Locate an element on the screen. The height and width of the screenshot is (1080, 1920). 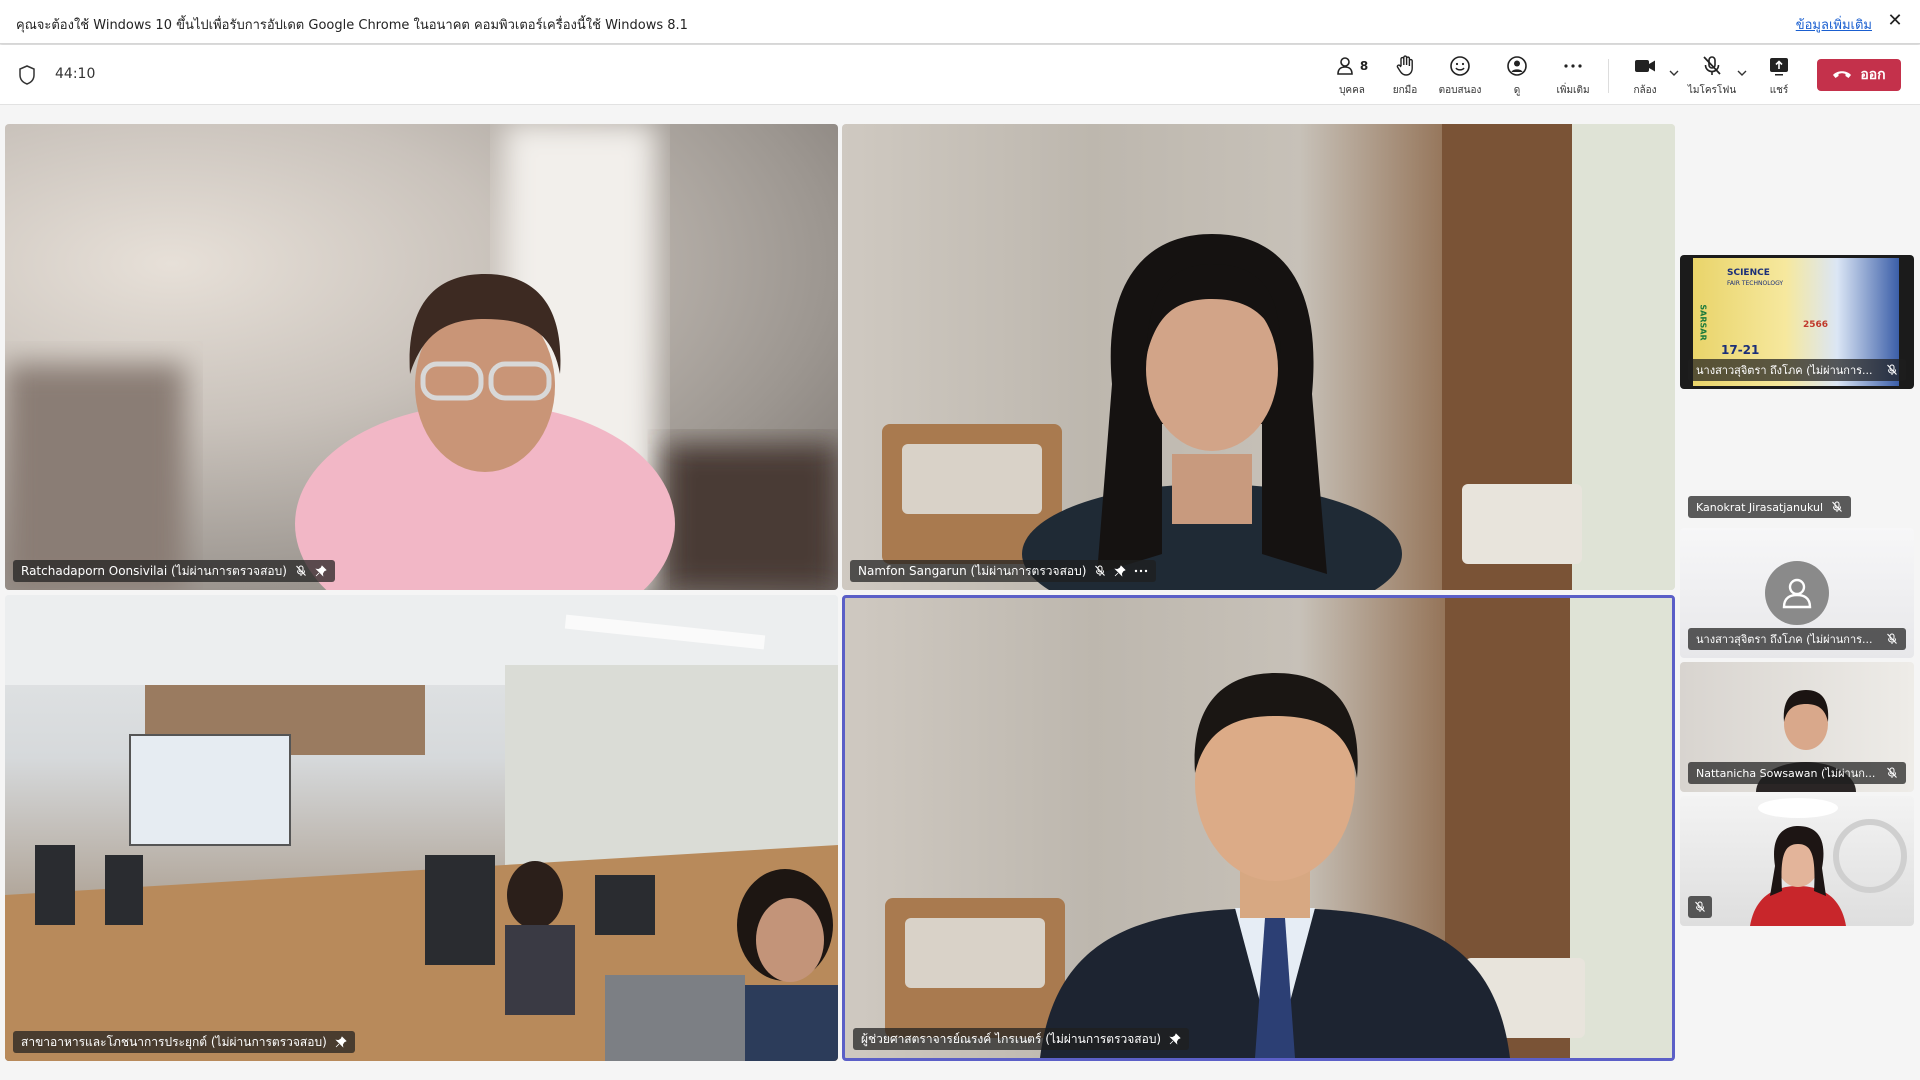
meeting-timer: 44:10 is located at coordinates (75, 74).